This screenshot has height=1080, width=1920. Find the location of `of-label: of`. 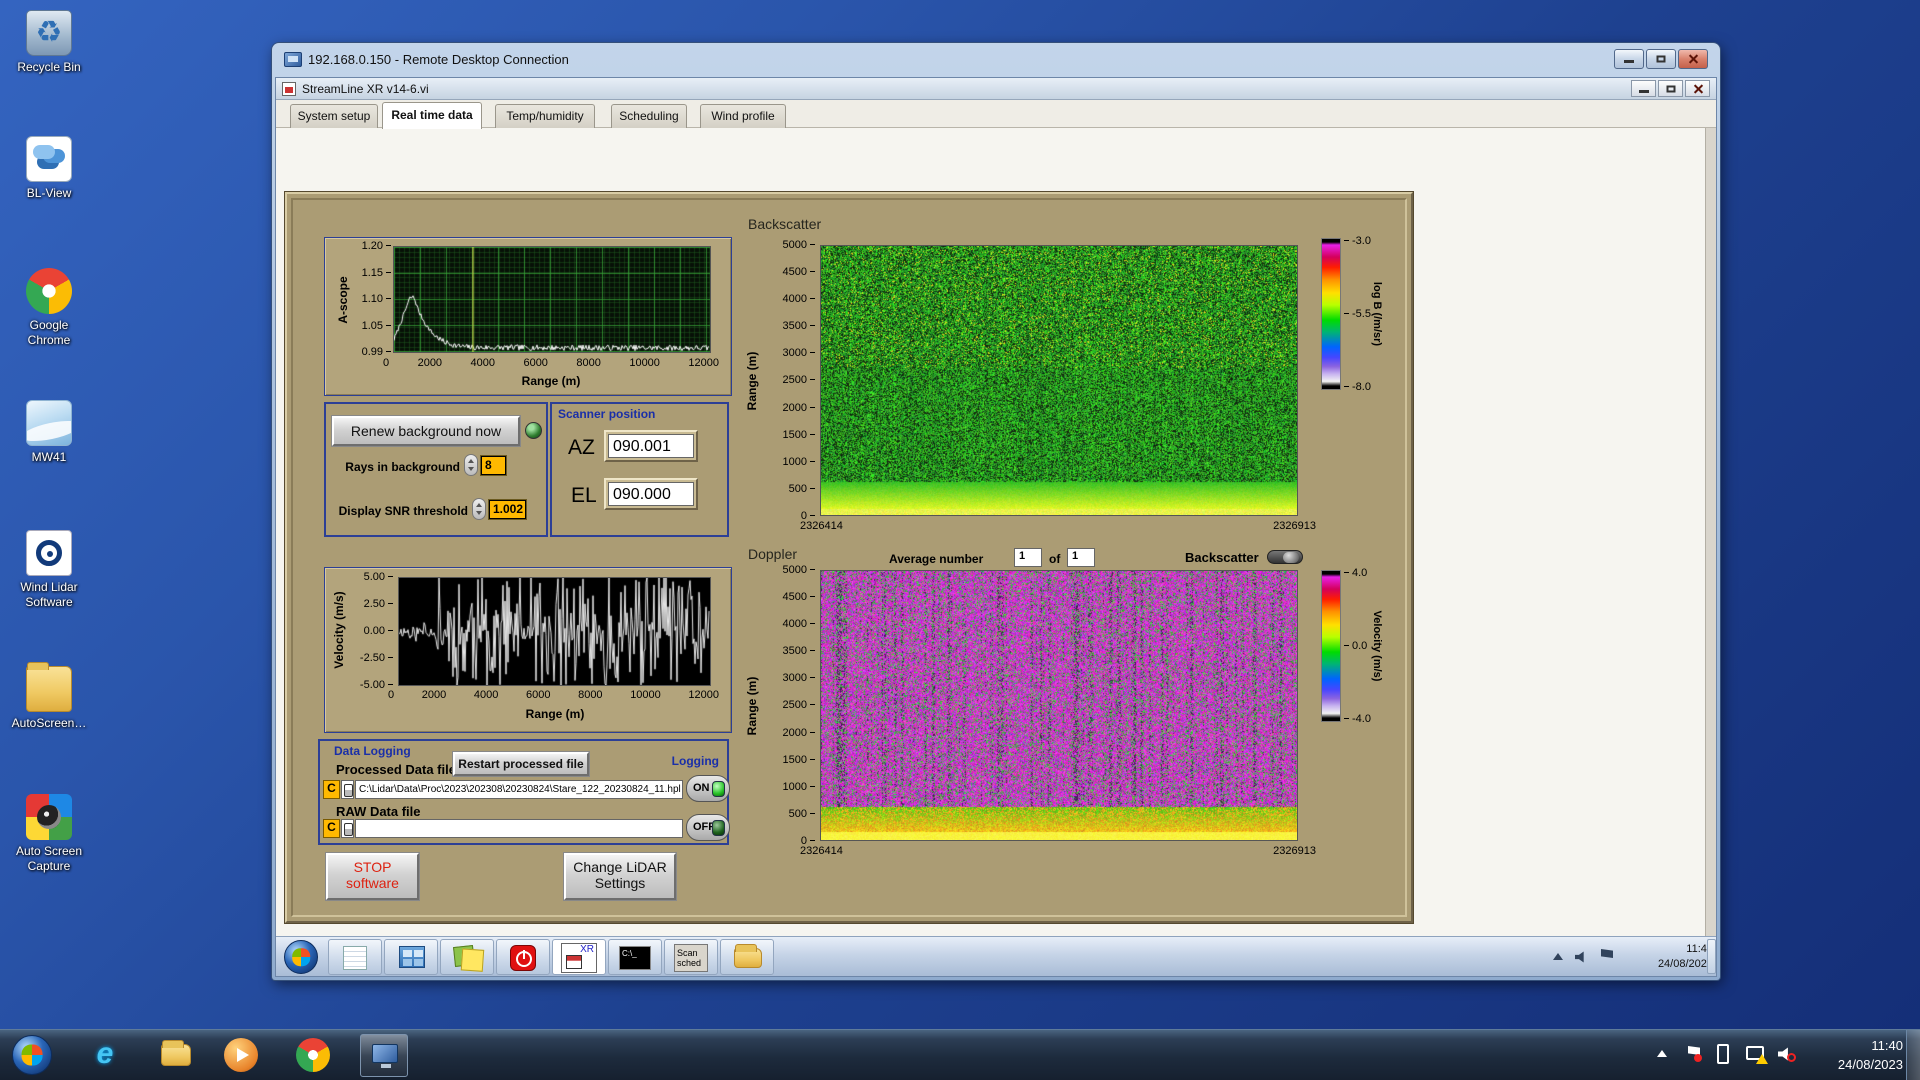

of-label: of is located at coordinates (1055, 559).